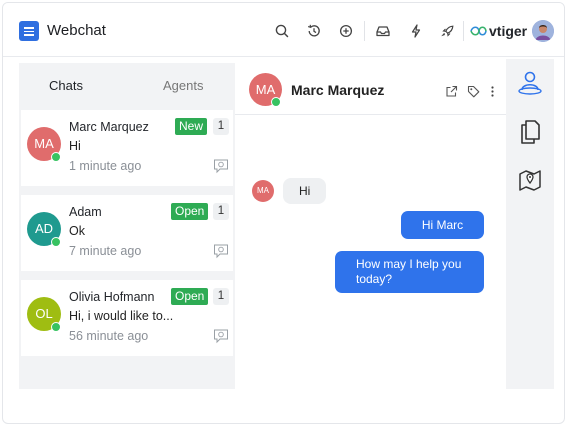  What do you see at coordinates (77, 231) in the screenshot?
I see `last-message: Ok` at bounding box center [77, 231].